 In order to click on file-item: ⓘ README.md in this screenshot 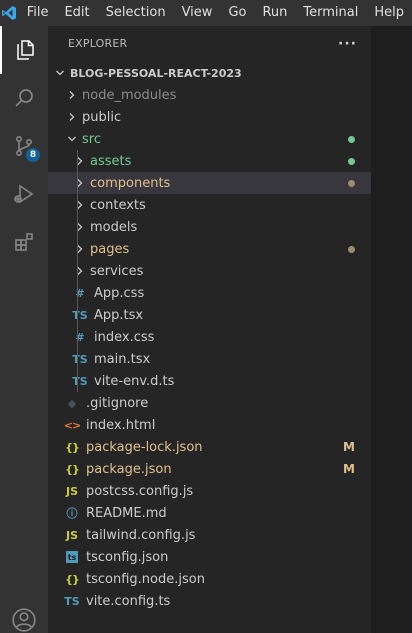, I will do `click(209, 513)`.